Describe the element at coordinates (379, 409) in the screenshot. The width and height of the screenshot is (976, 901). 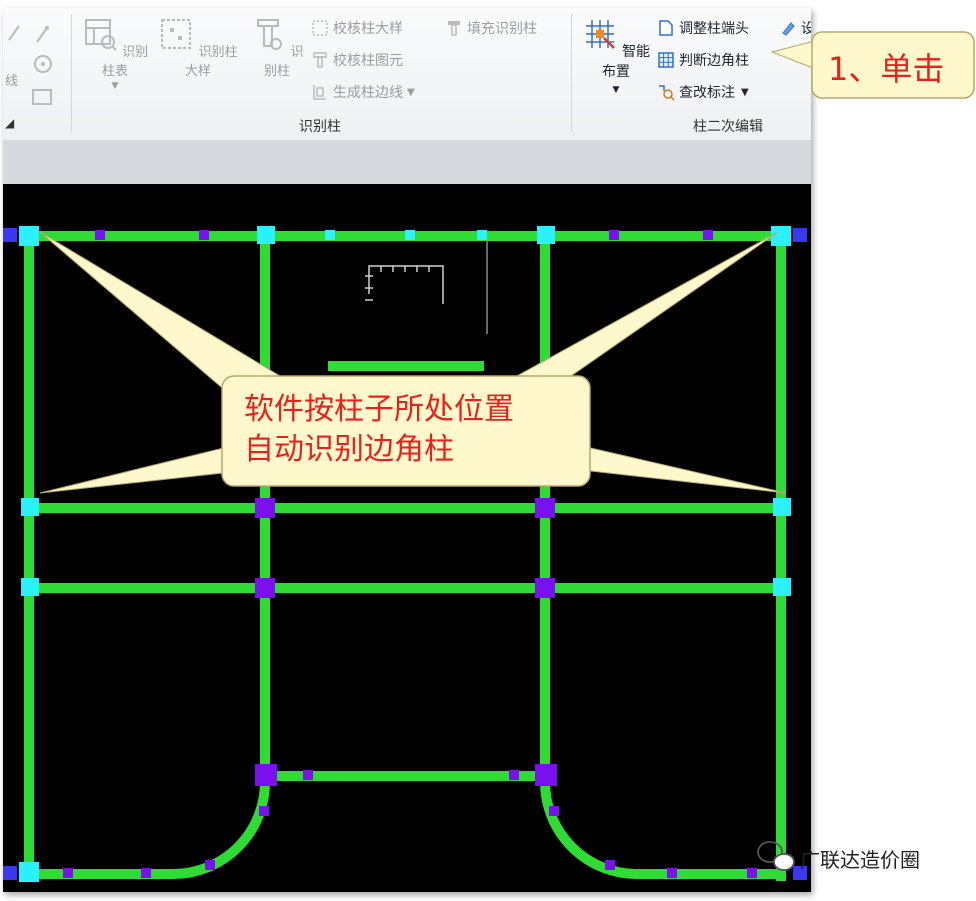
I see `note-line-1: 软件按柱子所处位置` at that location.